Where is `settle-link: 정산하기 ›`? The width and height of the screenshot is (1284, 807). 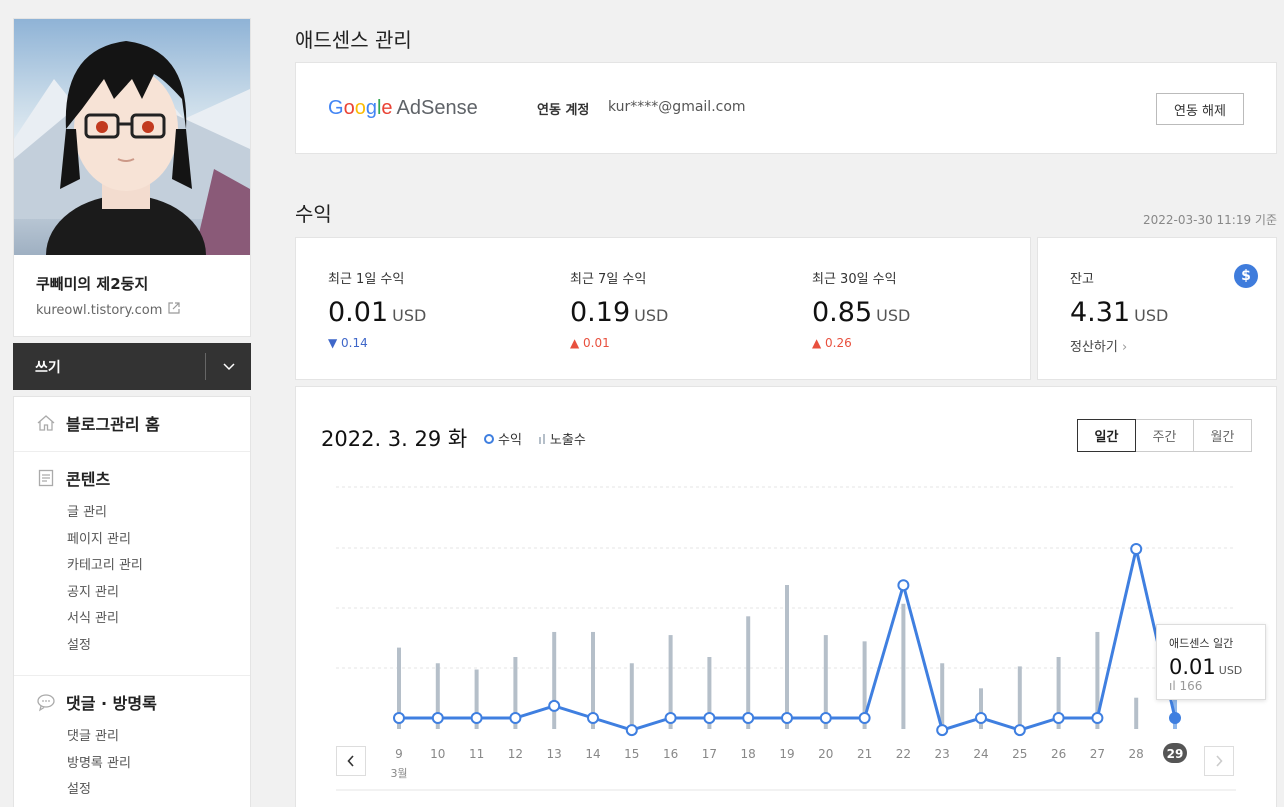
settle-link: 정산하기 › is located at coordinates (1119, 345).